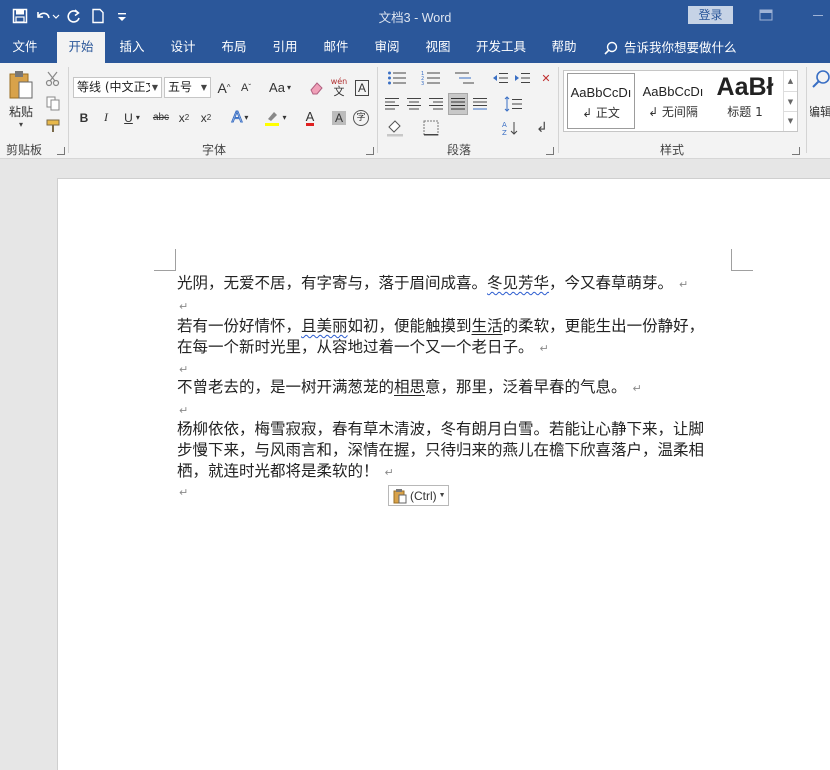  I want to click on superscript-button: x2, so click(206, 117).